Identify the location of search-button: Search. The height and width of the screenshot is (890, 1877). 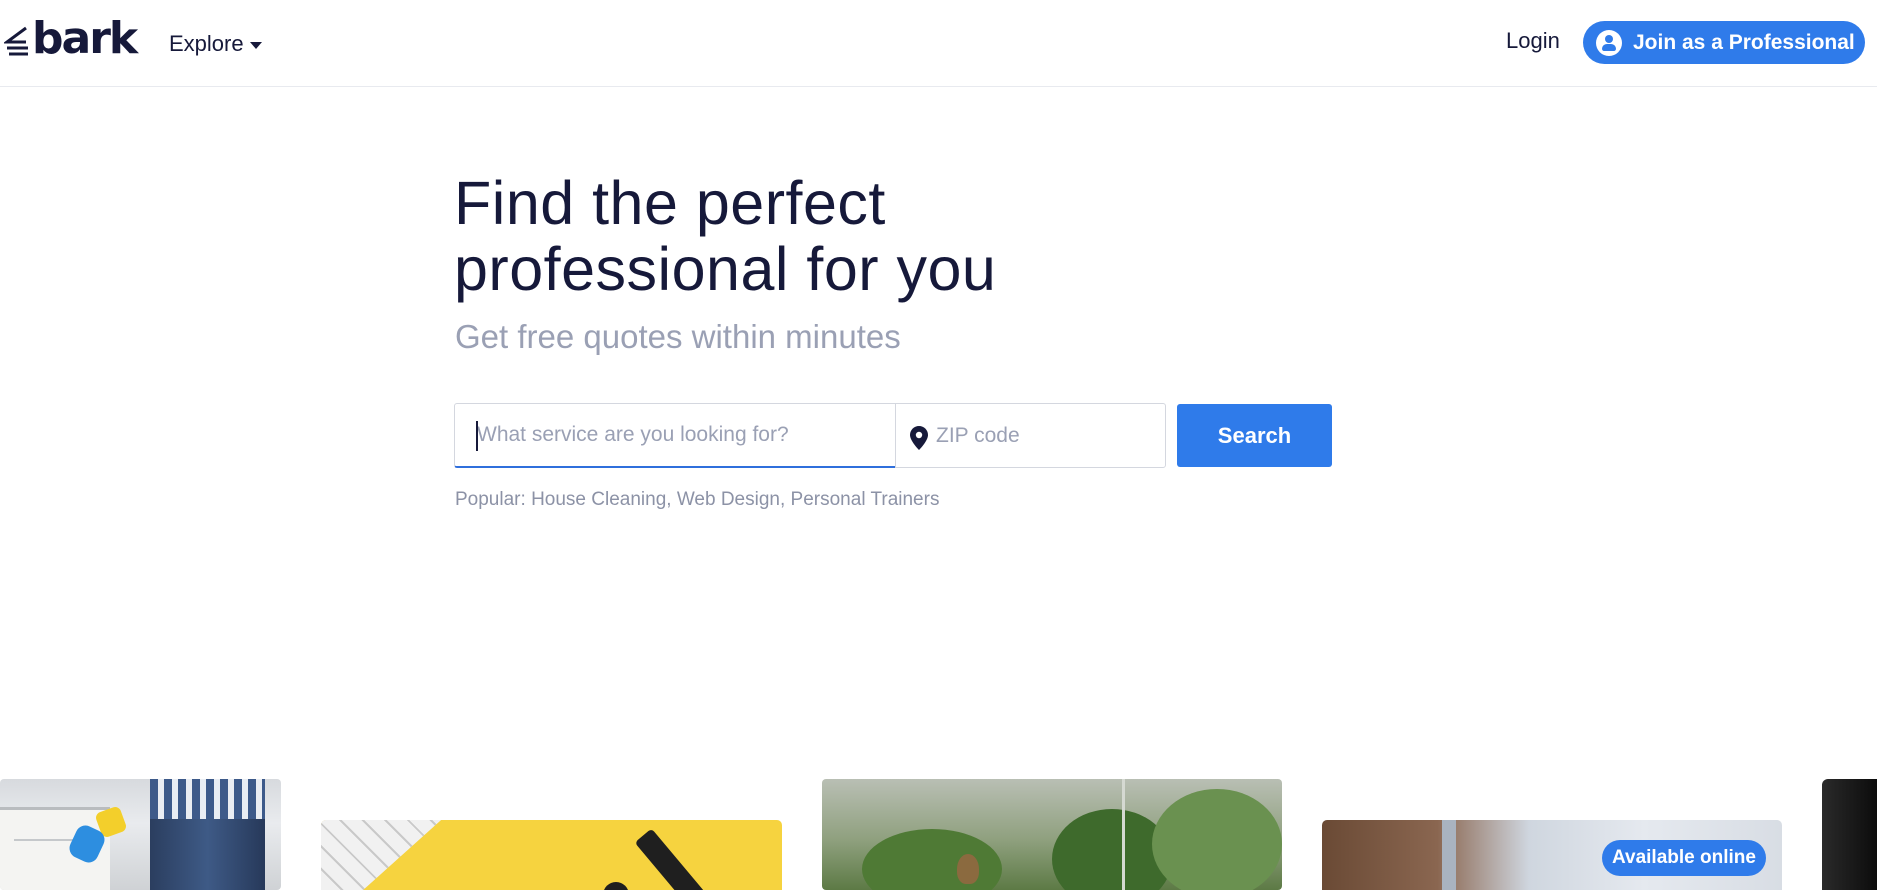
(1254, 435).